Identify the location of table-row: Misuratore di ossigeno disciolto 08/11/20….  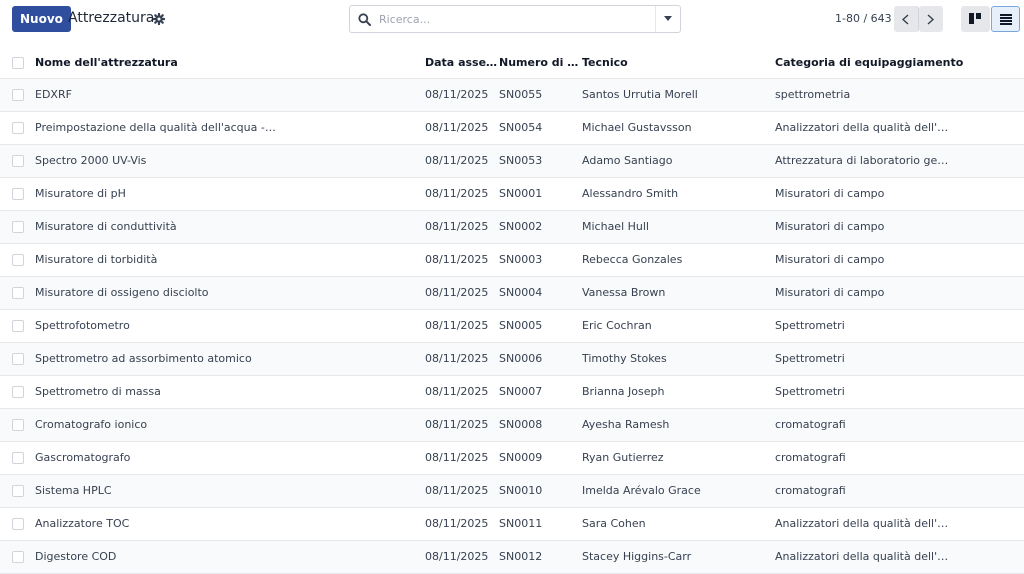
(512, 292).